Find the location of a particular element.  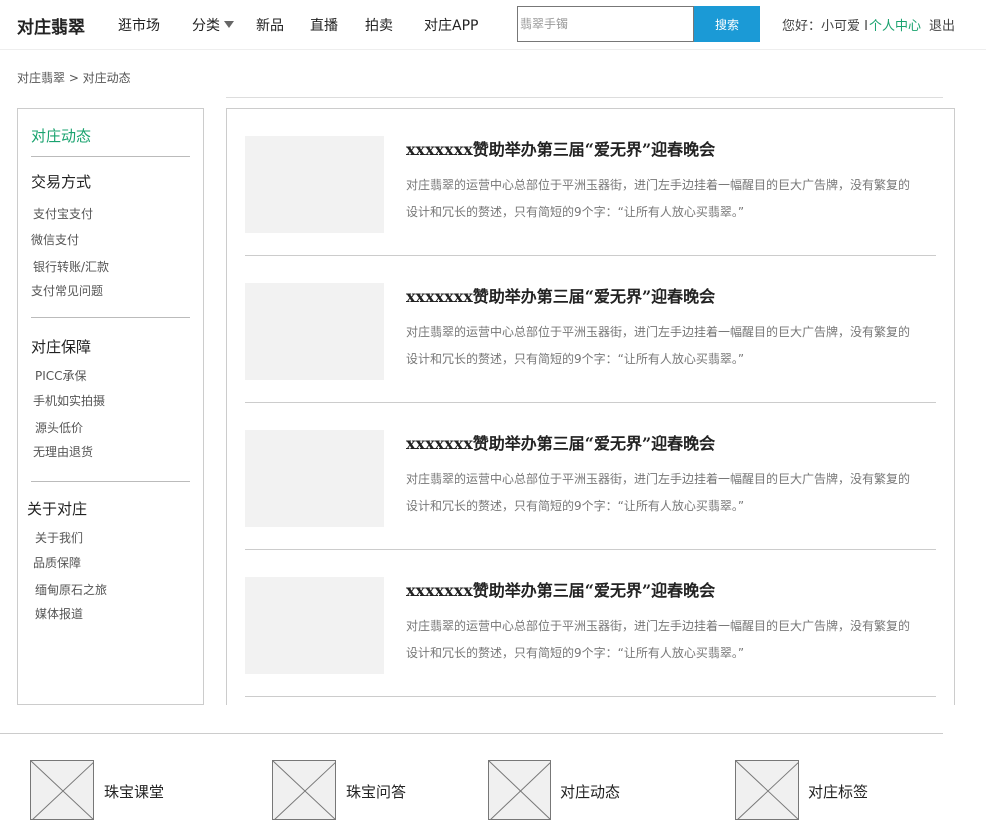

sidebar-item-myanmar-trip: 缅甸原石之旅 is located at coordinates (71, 589).